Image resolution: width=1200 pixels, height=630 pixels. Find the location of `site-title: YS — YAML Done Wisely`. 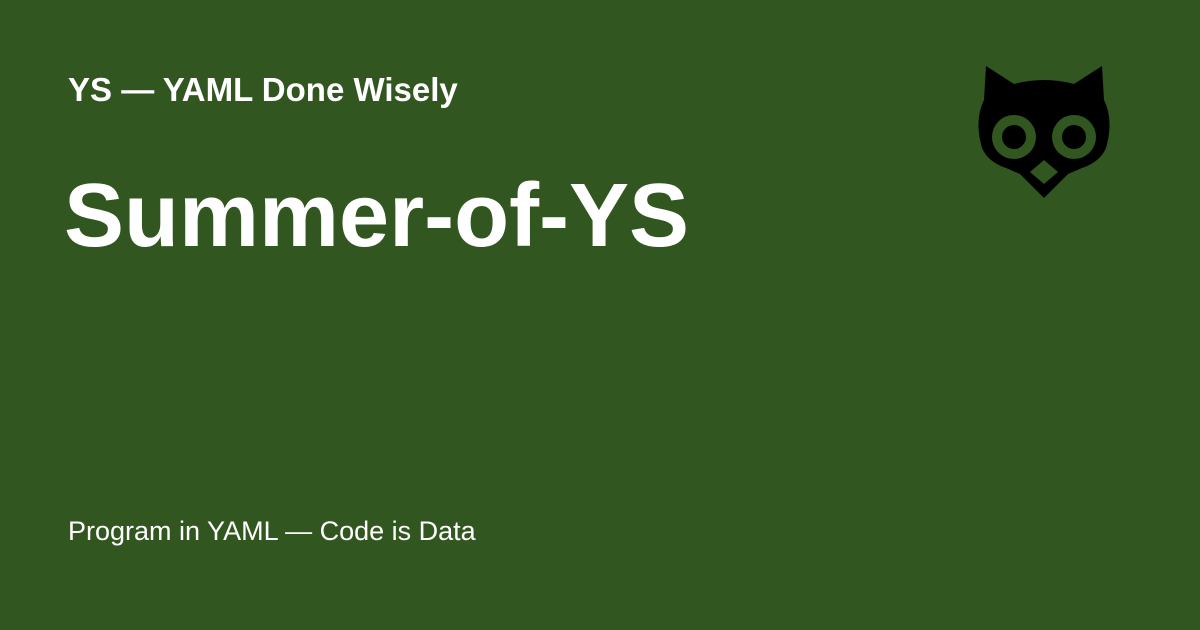

site-title: YS — YAML Done Wisely is located at coordinates (263, 89).